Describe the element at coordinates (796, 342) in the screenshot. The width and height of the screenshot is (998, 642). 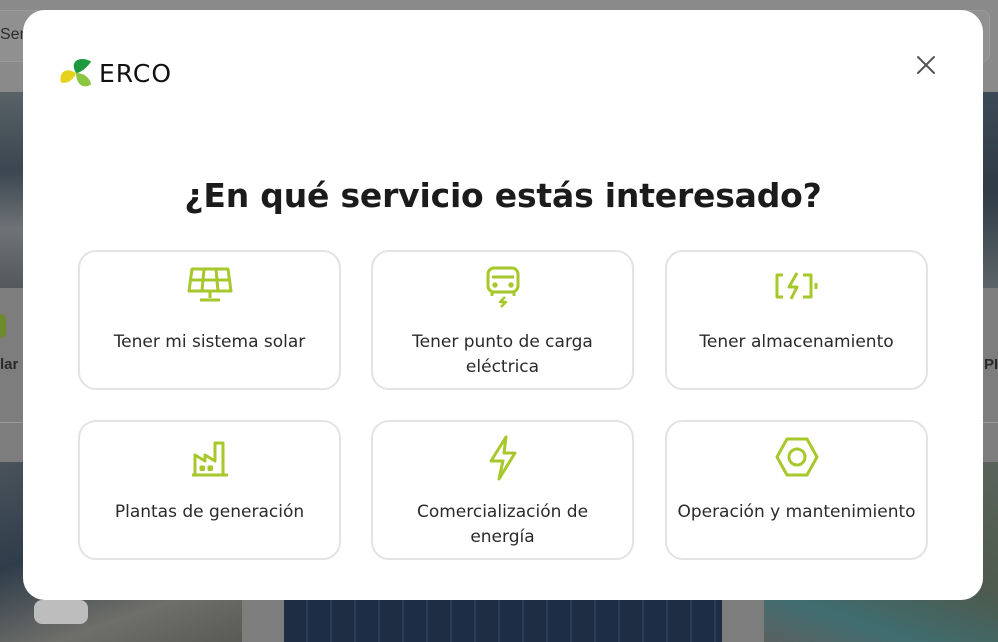
I see `option-label: Tener almacenamiento` at that location.